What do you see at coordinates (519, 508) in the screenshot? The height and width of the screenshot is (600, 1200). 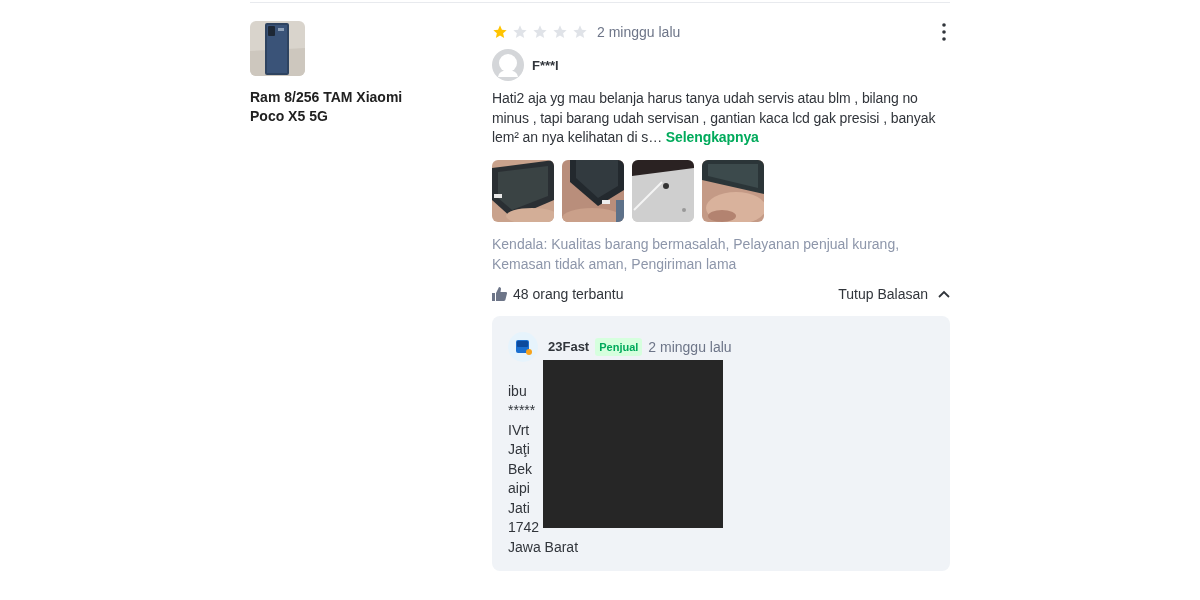 I see `reply-line: Jati` at bounding box center [519, 508].